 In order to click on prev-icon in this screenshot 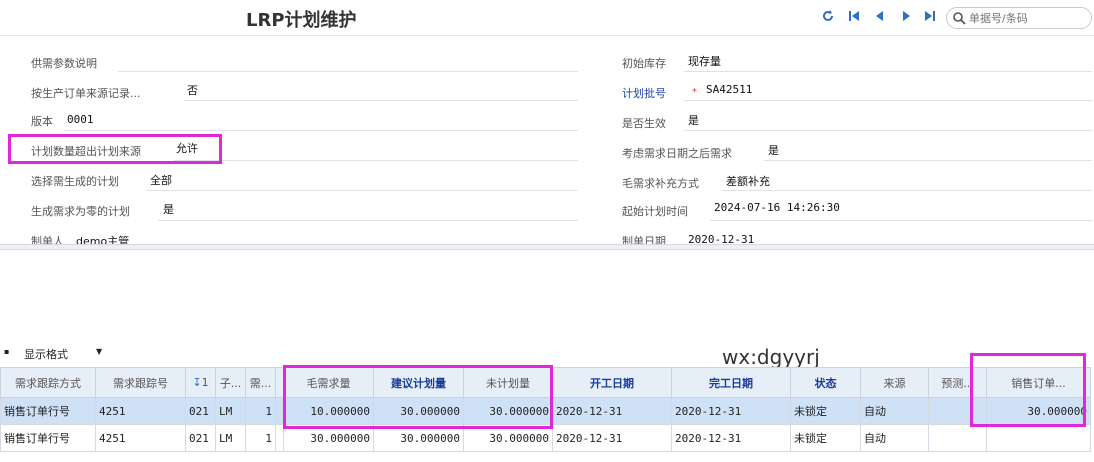, I will do `click(880, 17)`.